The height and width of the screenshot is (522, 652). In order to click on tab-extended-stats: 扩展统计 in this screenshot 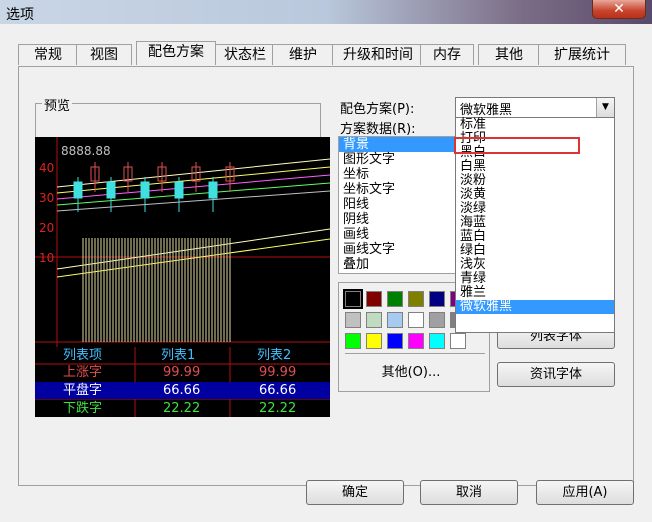, I will do `click(582, 54)`.